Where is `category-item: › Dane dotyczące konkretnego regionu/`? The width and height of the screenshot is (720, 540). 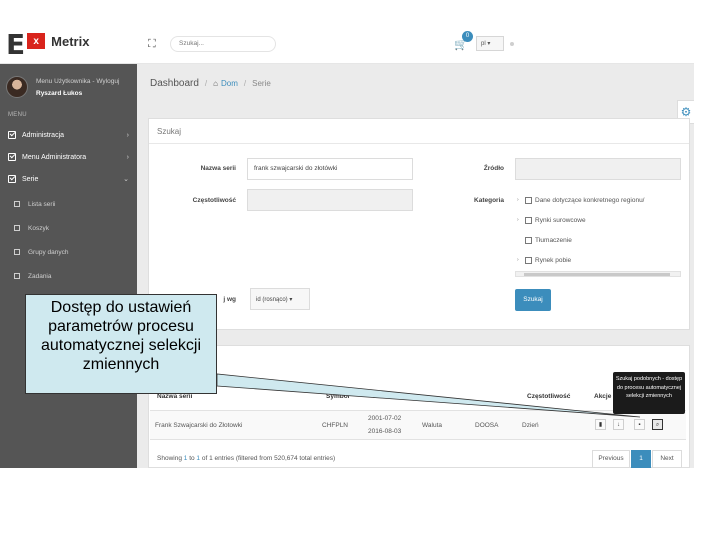
category-item: › Dane dotyczące konkretnego regionu/ is located at coordinates (581, 200).